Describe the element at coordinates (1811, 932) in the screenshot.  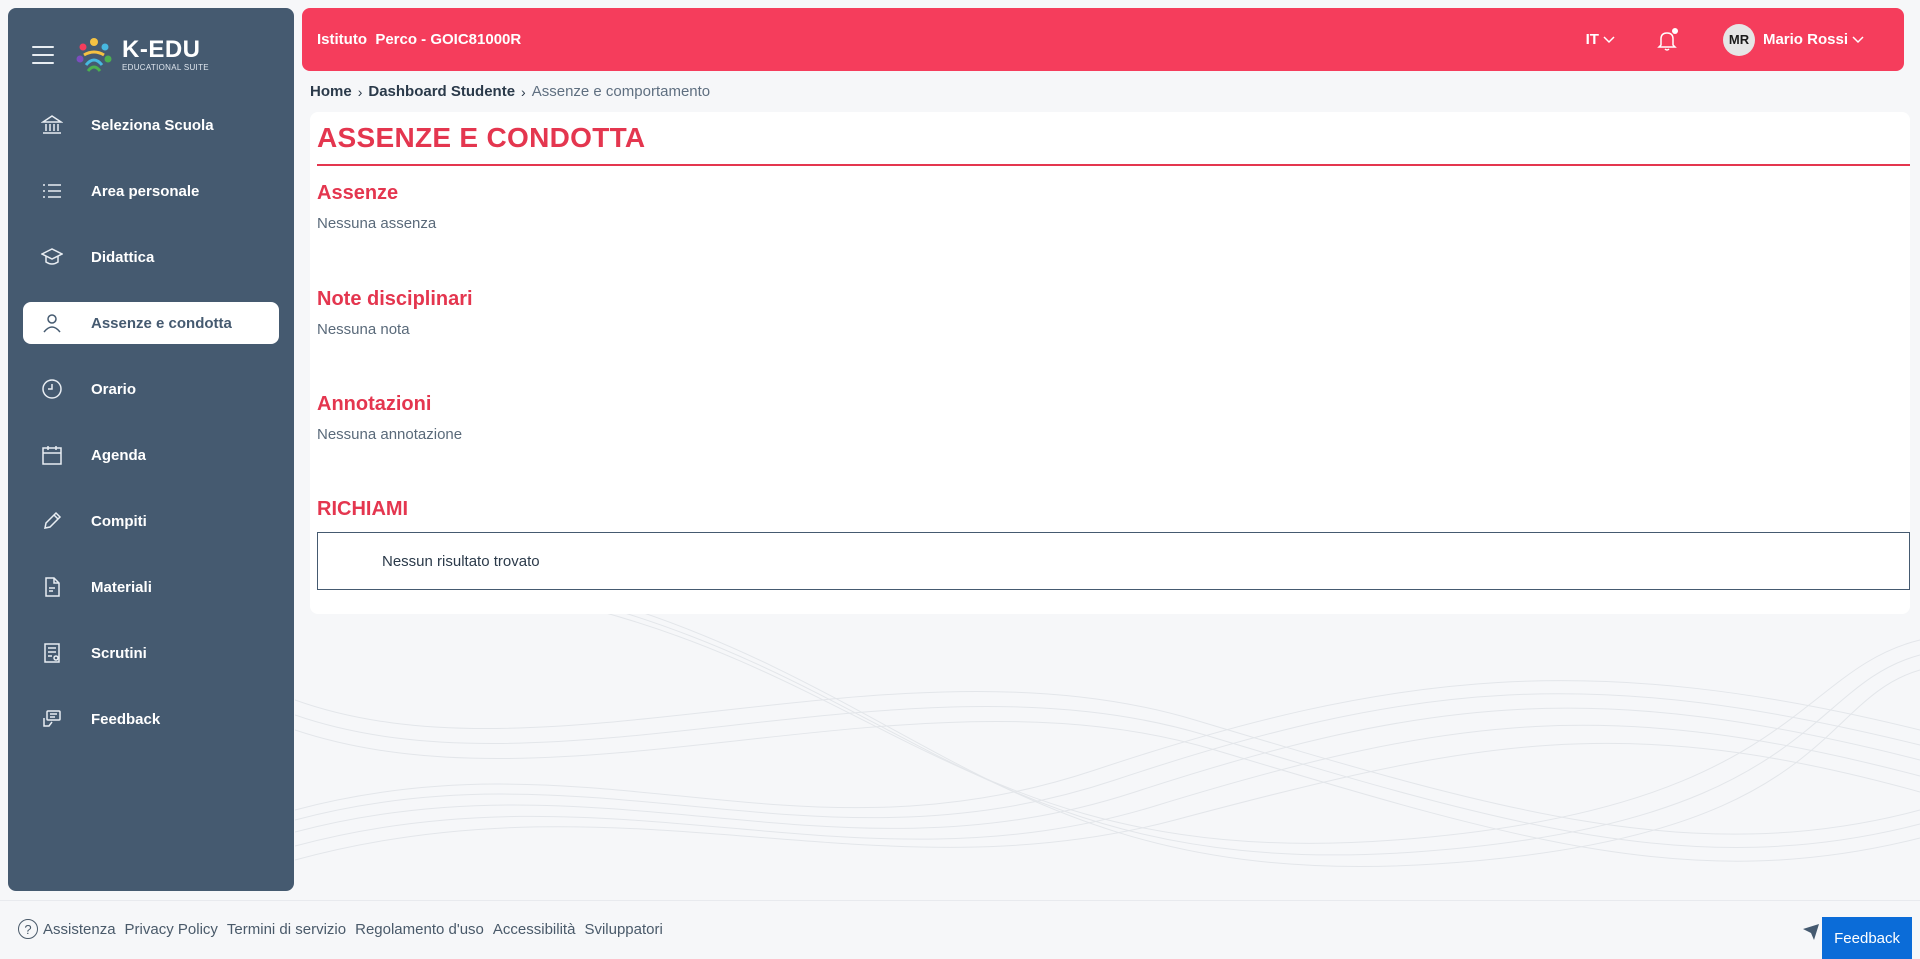
I see `paper-plane-icon` at that location.